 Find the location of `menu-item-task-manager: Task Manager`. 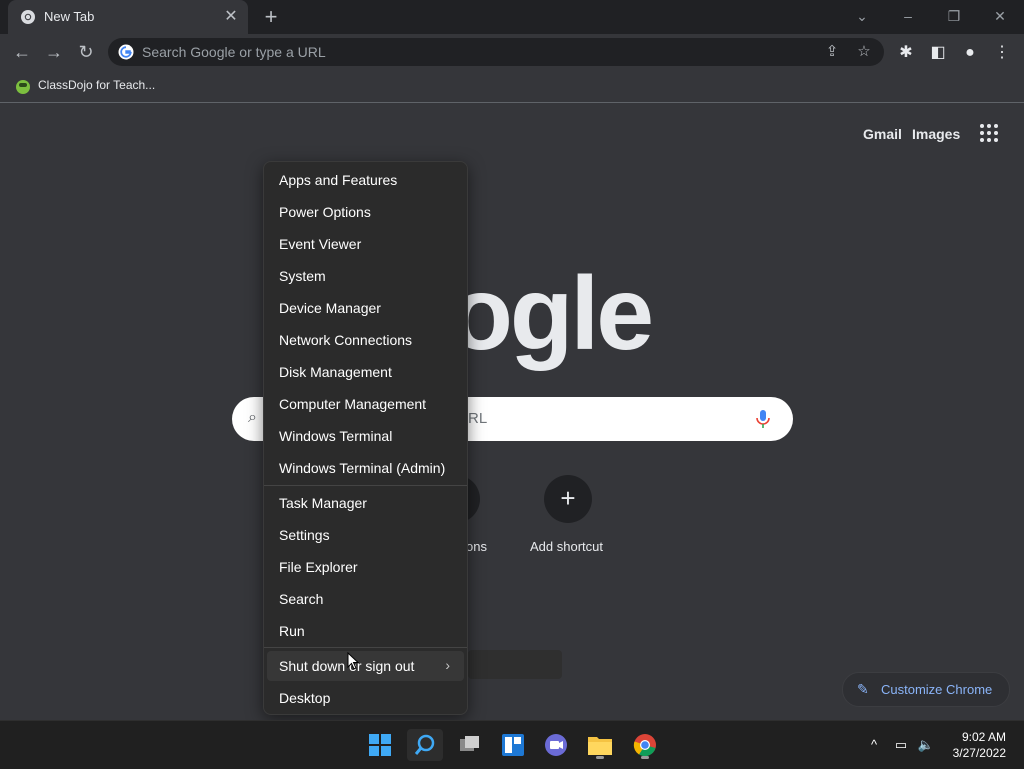

menu-item-task-manager: Task Manager is located at coordinates (365, 503).